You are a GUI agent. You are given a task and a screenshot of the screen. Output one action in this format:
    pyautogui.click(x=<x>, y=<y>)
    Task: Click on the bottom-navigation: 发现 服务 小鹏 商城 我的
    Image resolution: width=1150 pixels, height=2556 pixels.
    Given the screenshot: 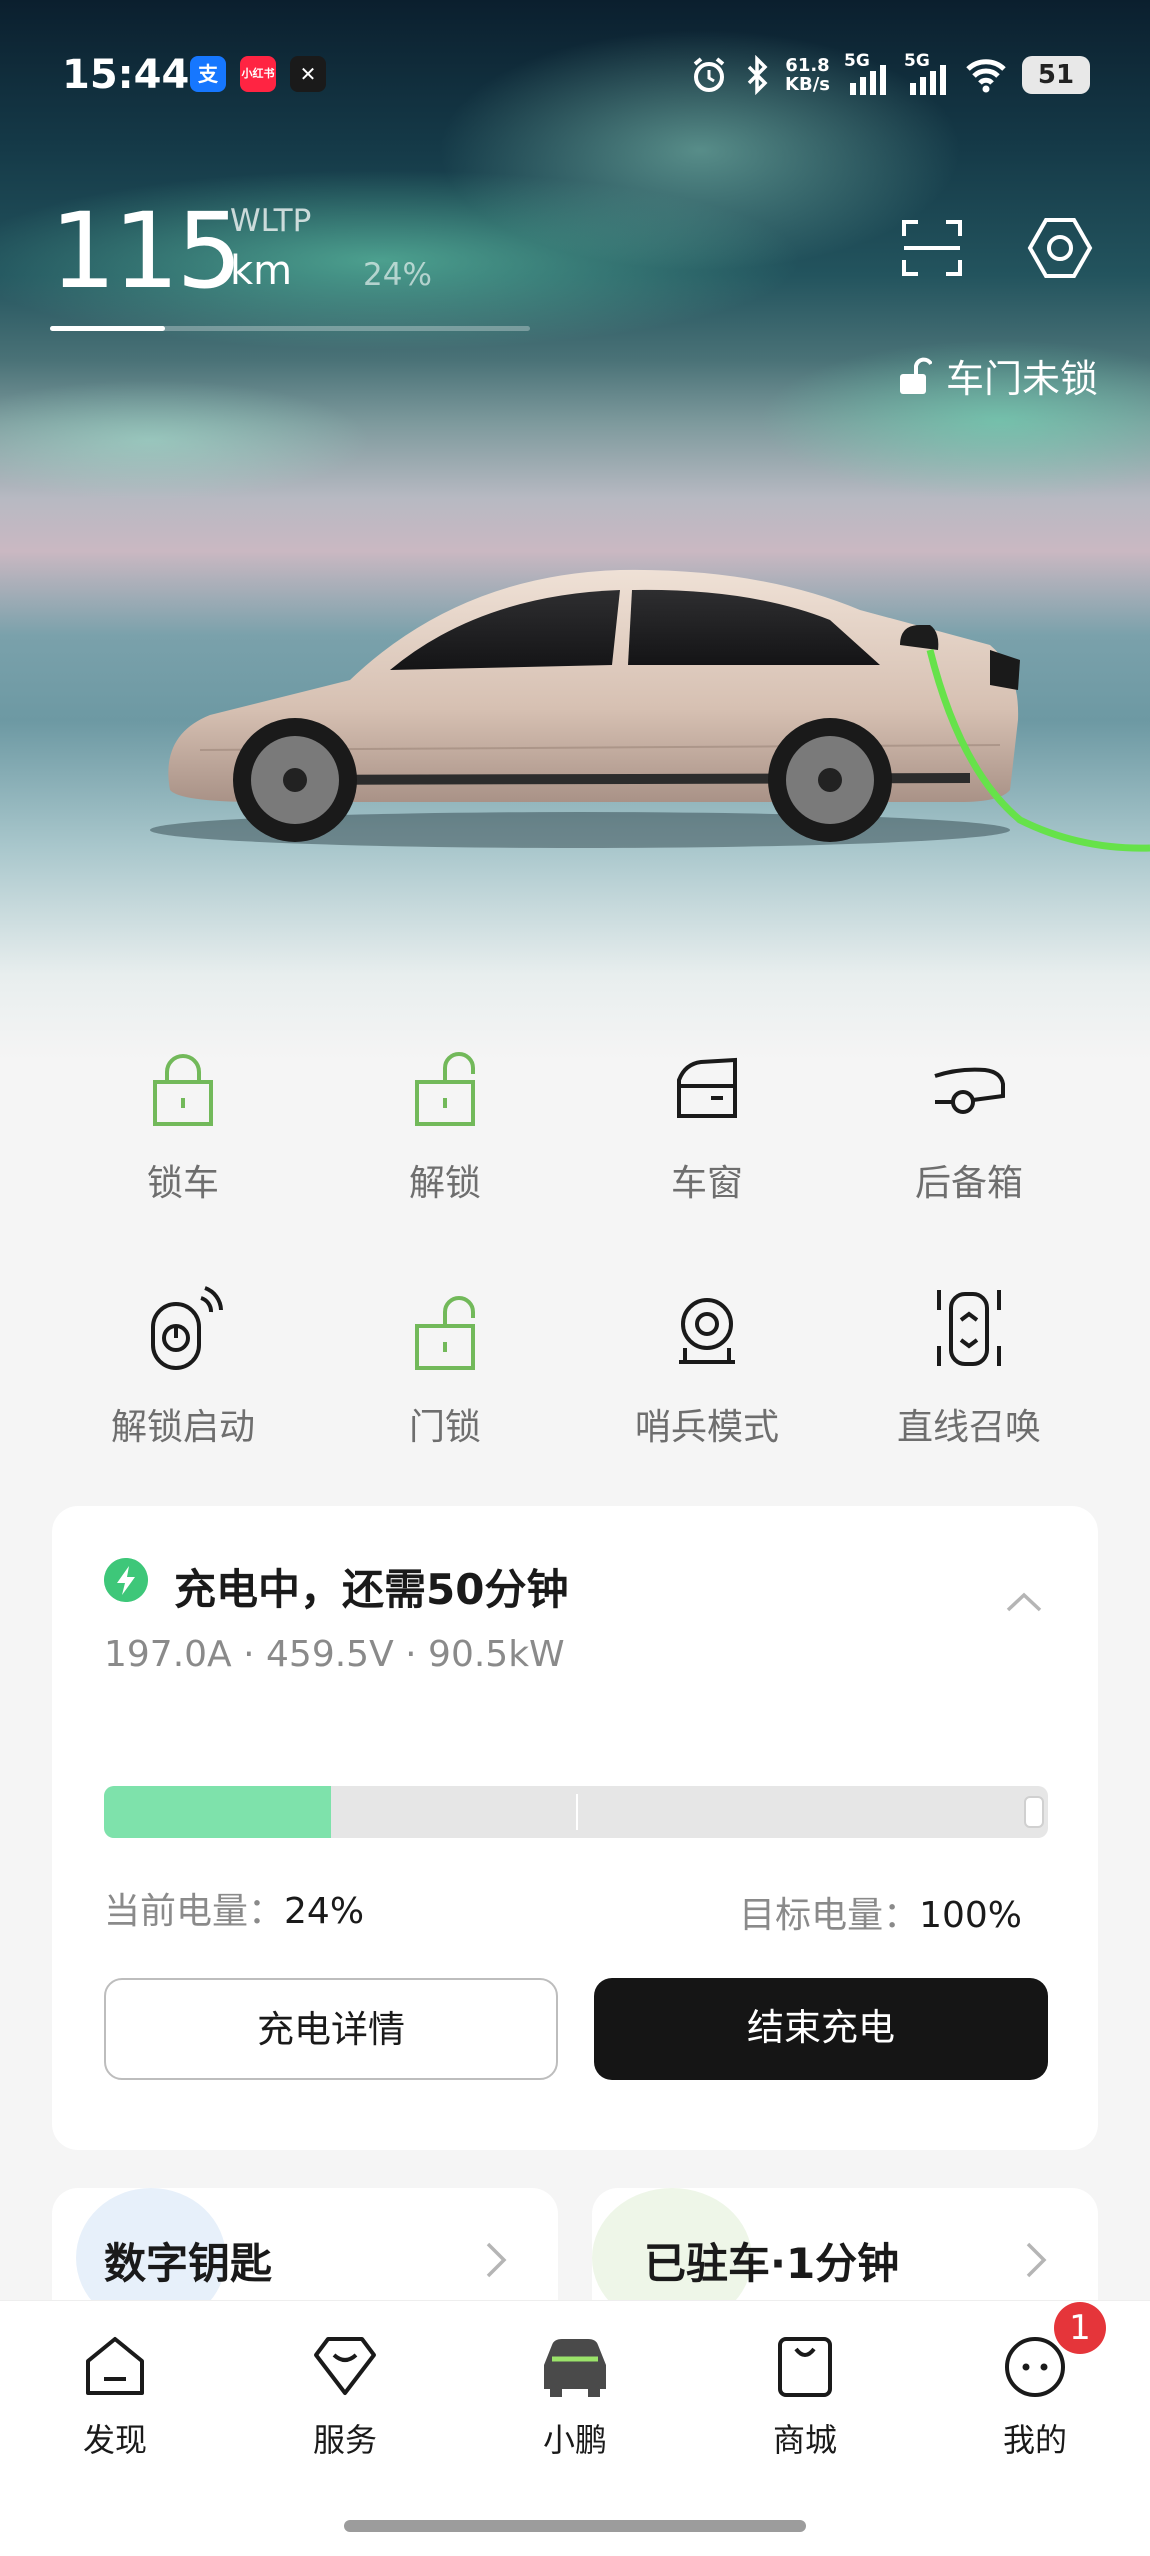 What is the action you would take?
    pyautogui.click(x=575, y=2428)
    